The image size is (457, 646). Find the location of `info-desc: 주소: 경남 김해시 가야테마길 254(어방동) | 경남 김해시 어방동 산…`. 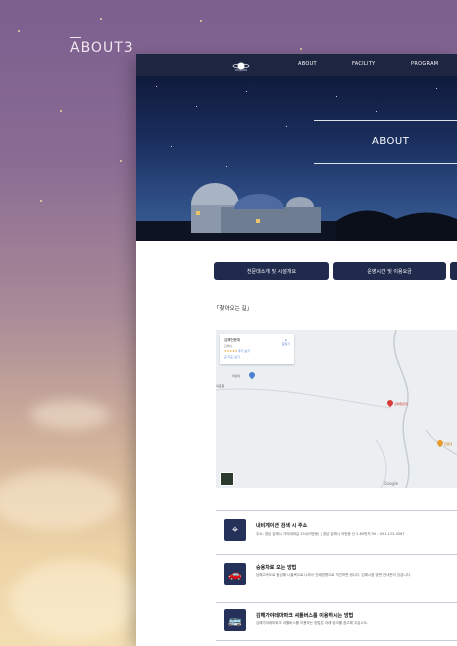

info-desc: 주소: 경남 김해시 가야테마길 254(어방동) | 경남 김해시 어방동 산… is located at coordinates (330, 534).